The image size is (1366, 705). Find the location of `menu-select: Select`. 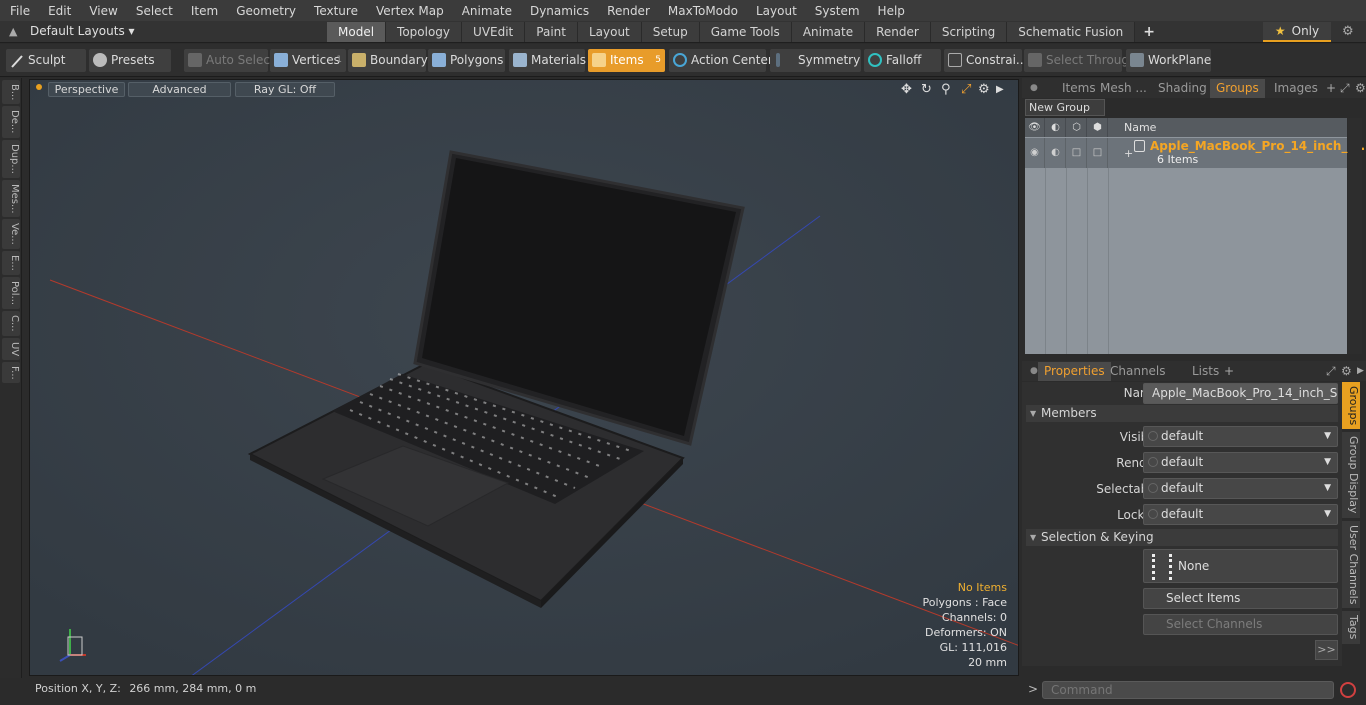

menu-select: Select is located at coordinates (154, 11).